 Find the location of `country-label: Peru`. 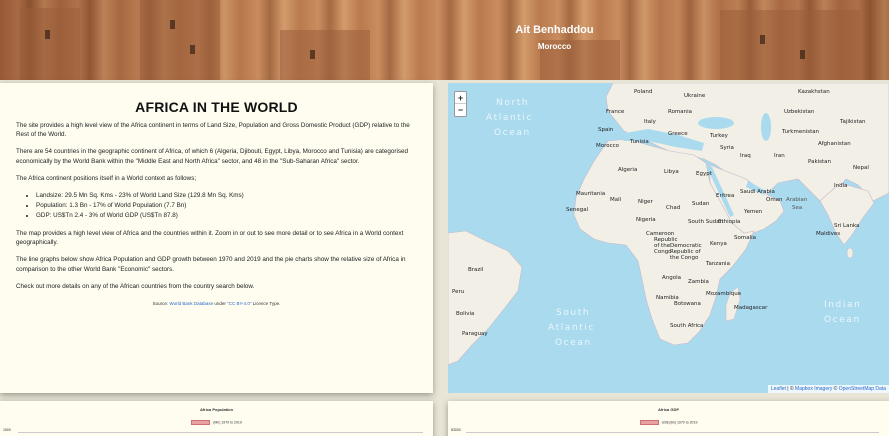

country-label: Peru is located at coordinates (458, 292).